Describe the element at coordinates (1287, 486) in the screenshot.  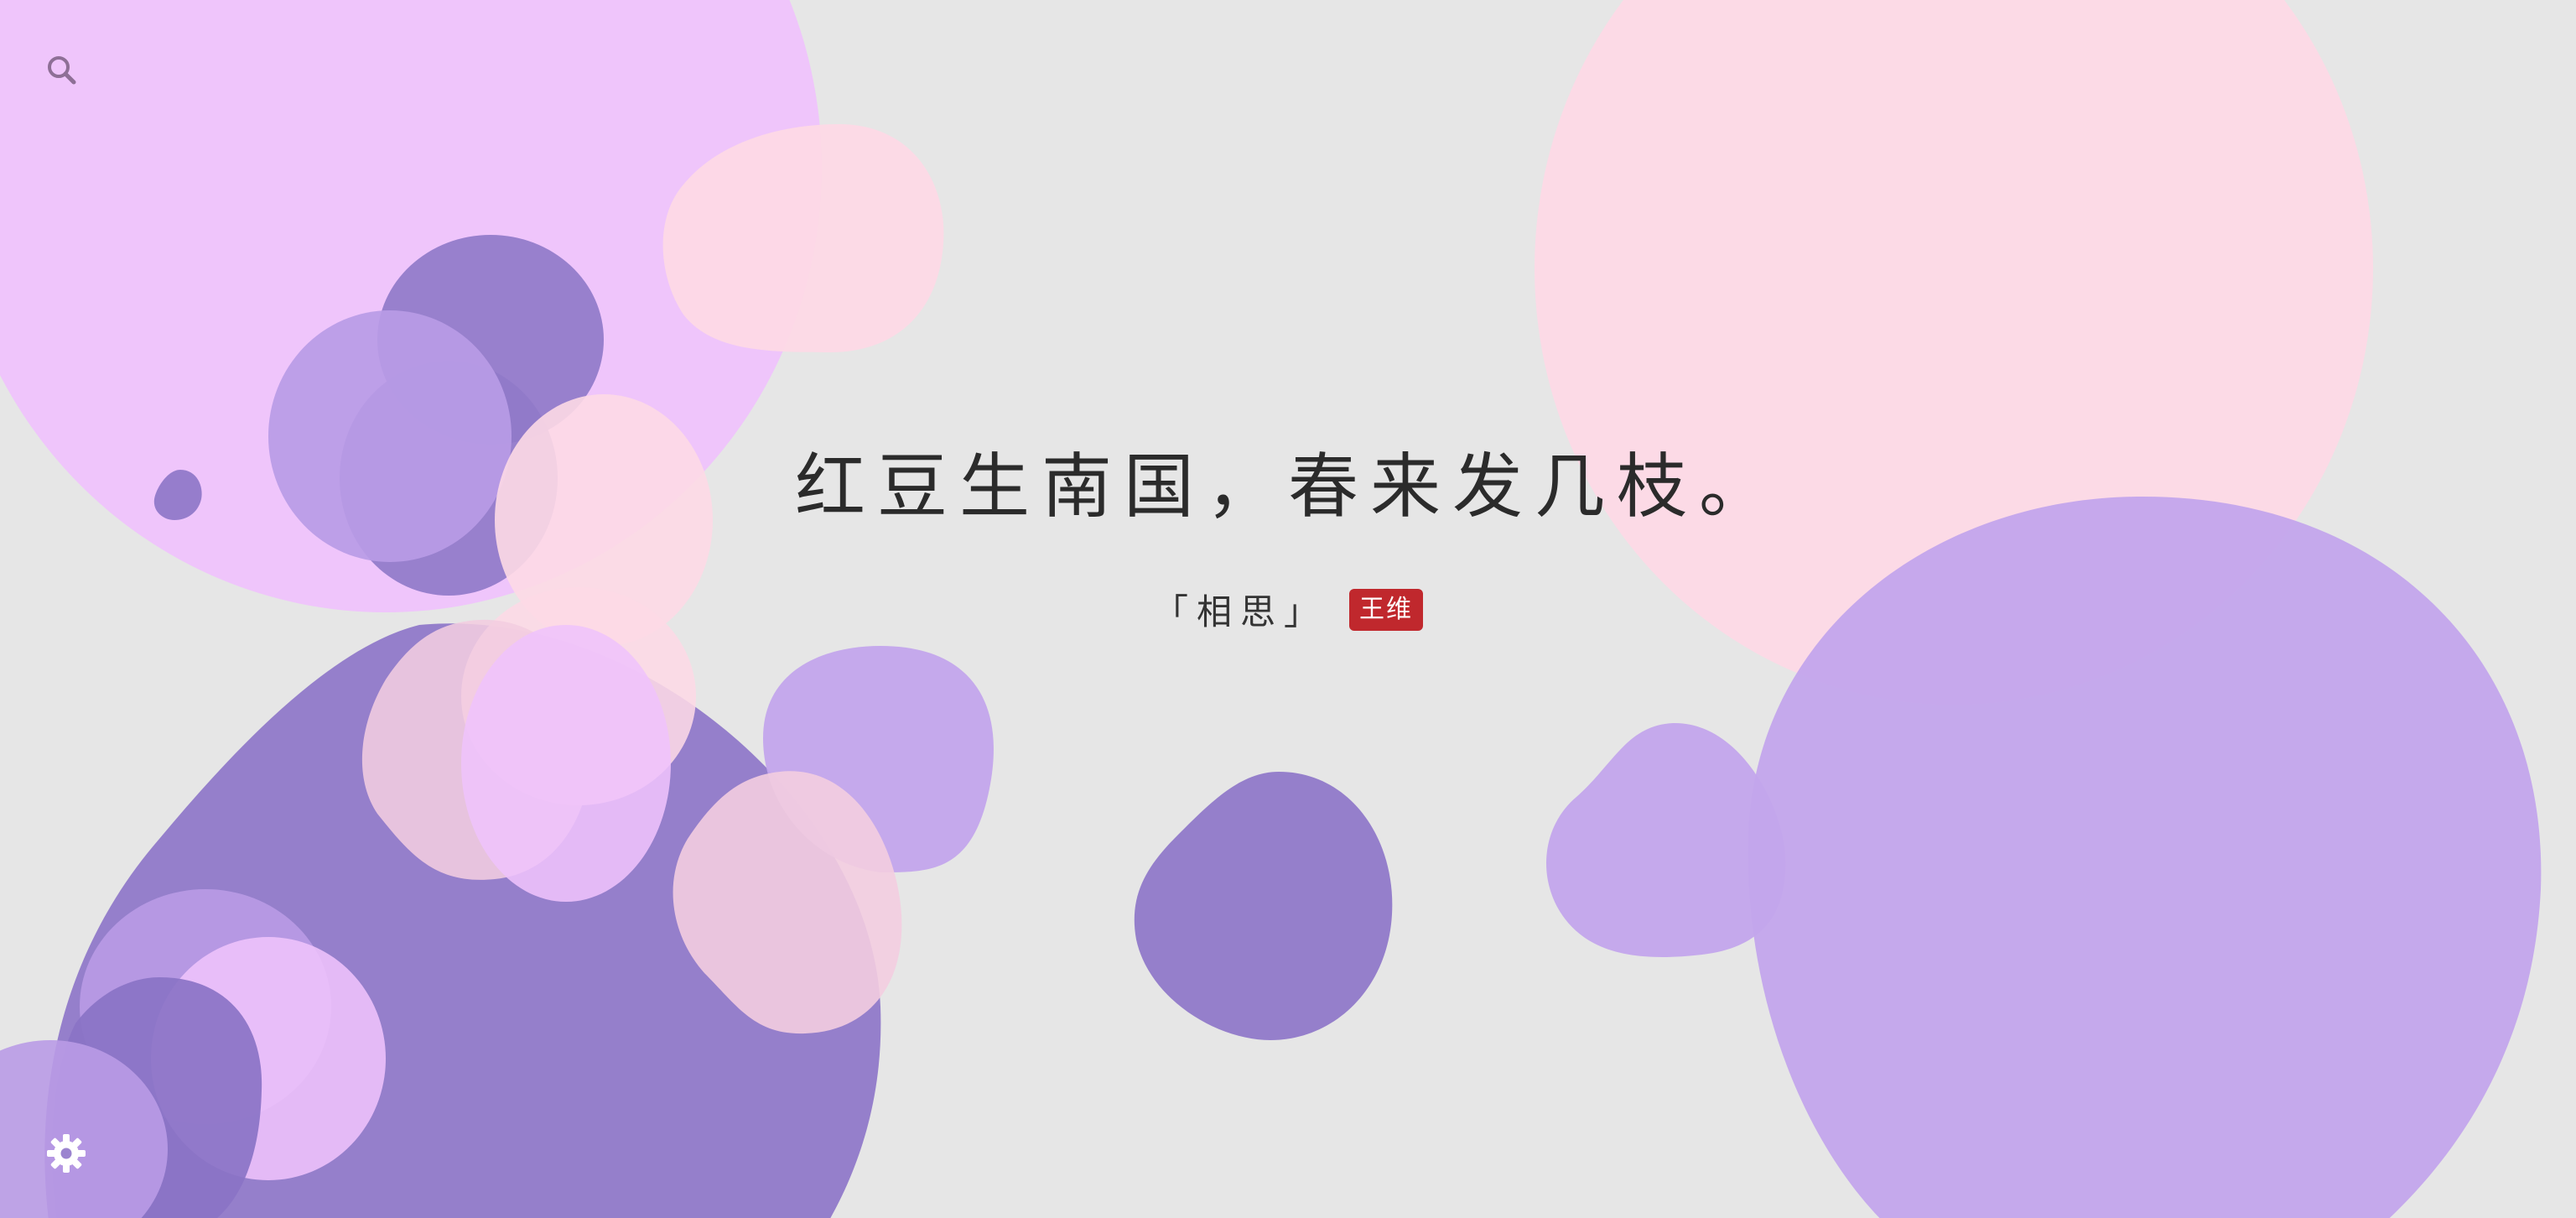
I see `poem-line: 红豆生南国，春来发几枝。` at that location.